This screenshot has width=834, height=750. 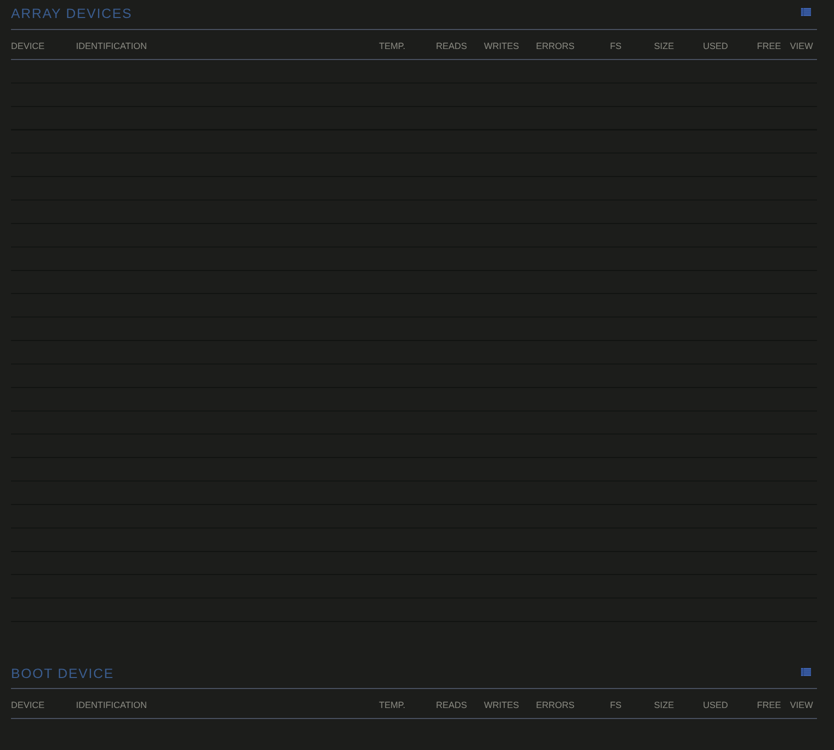 I want to click on section-title: ARRAY DEVICES, so click(x=71, y=13).